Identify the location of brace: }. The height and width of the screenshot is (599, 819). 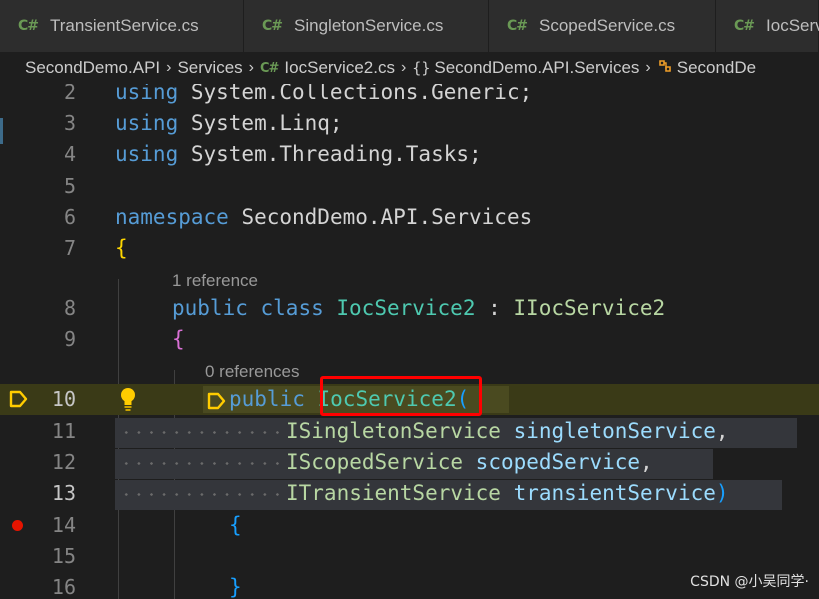
(235, 587).